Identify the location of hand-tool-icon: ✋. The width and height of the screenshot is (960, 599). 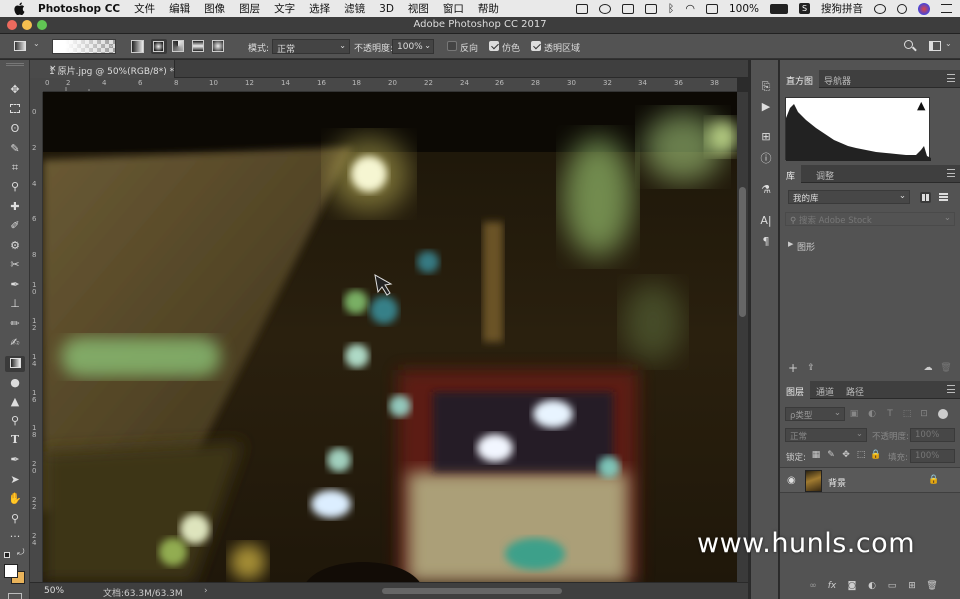
(15, 499).